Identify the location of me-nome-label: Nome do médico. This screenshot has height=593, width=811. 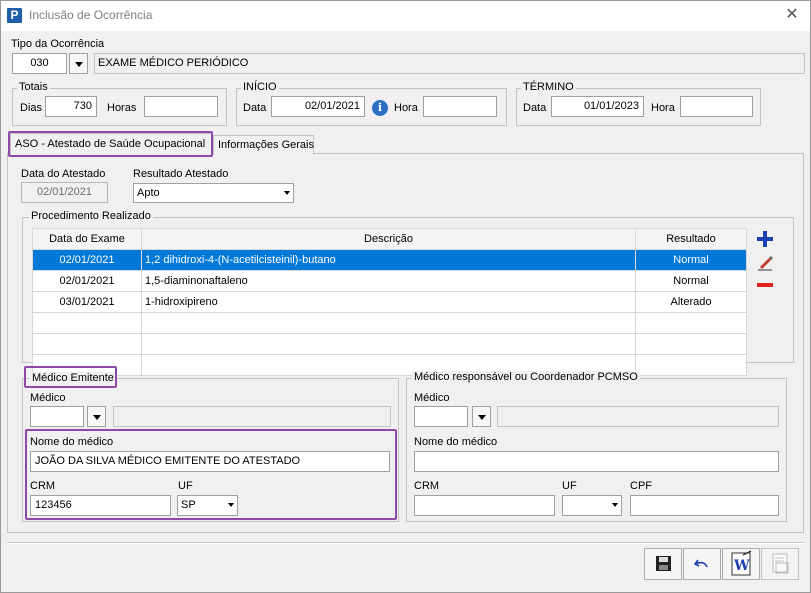
(72, 442).